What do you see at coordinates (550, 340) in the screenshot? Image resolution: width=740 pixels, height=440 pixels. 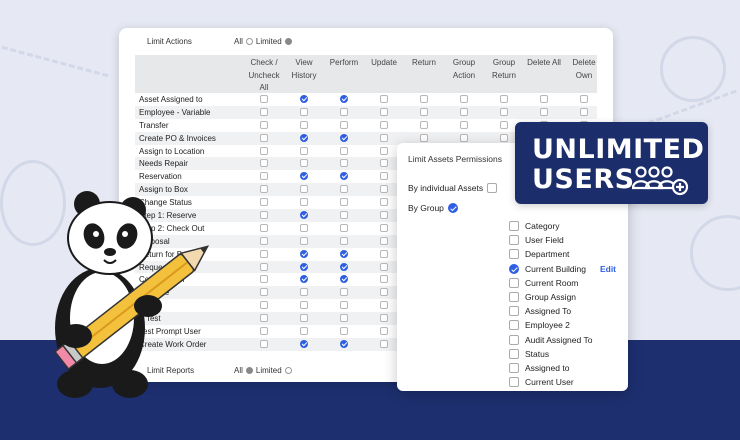 I see `group-option: Audit Assigned To` at bounding box center [550, 340].